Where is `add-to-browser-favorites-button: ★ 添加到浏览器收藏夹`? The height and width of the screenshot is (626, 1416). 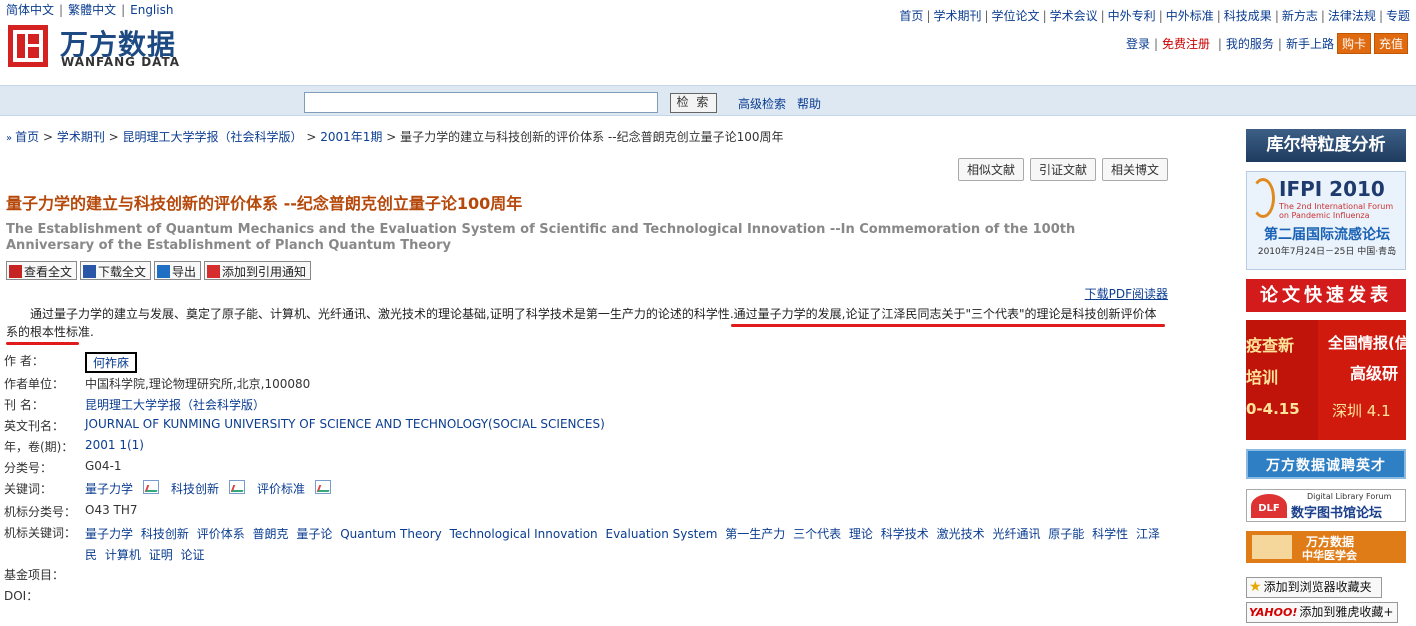
add-to-browser-favorites-button: ★ 添加到浏览器收藏夹 is located at coordinates (1314, 587).